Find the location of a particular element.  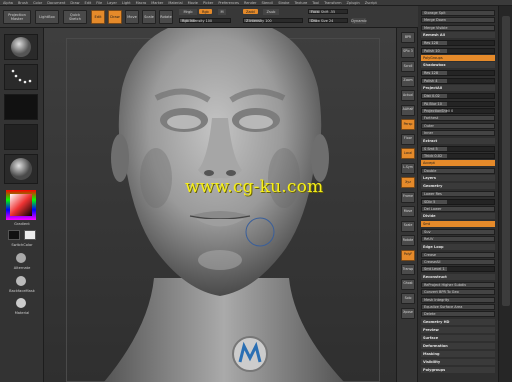

delete-button: Delete is located at coordinates (458, 314).